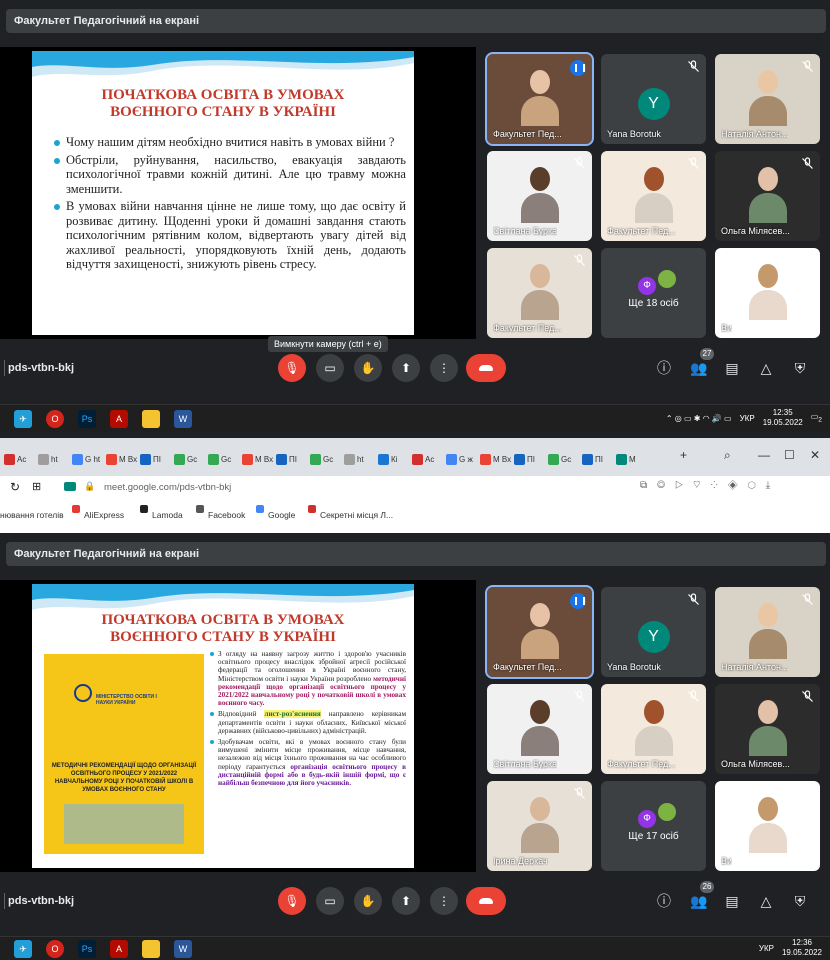 This screenshot has width=830, height=960. What do you see at coordinates (699, 418) in the screenshot?
I see `tray-icons: ⌃ ◎ ▭ ✱ ◠ 🔊 ▭` at bounding box center [699, 418].